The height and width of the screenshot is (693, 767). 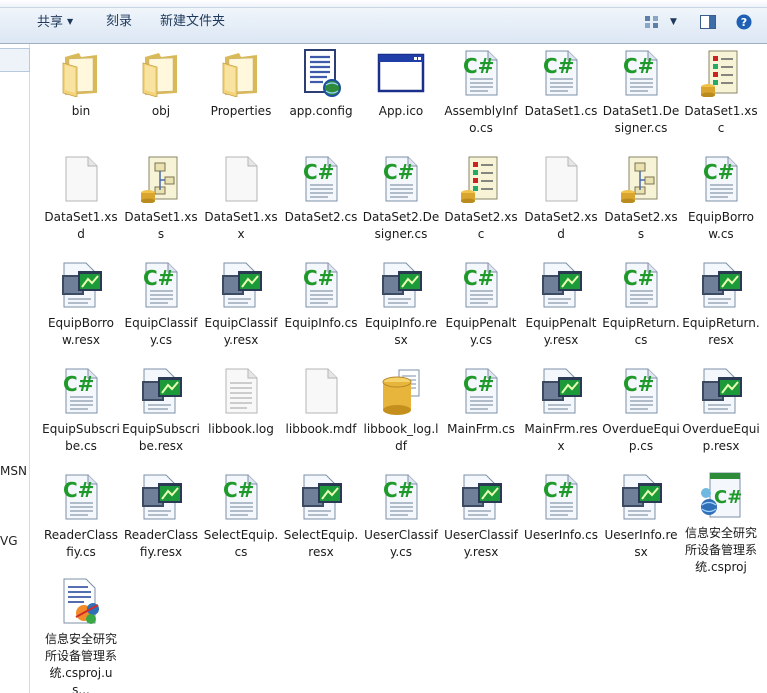 I want to click on file-item-overdueequip-cs: C# OverdueEquip.cs, so click(x=641, y=416).